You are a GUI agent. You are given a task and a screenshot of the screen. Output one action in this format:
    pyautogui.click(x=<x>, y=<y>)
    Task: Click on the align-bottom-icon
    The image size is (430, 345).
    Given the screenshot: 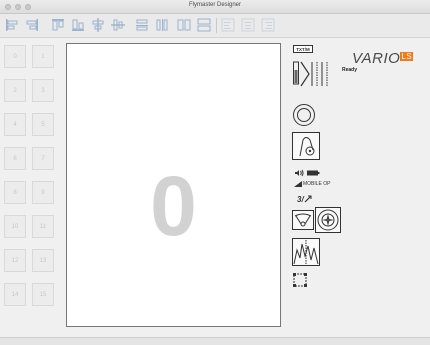 What is the action you would take?
    pyautogui.click(x=78, y=25)
    